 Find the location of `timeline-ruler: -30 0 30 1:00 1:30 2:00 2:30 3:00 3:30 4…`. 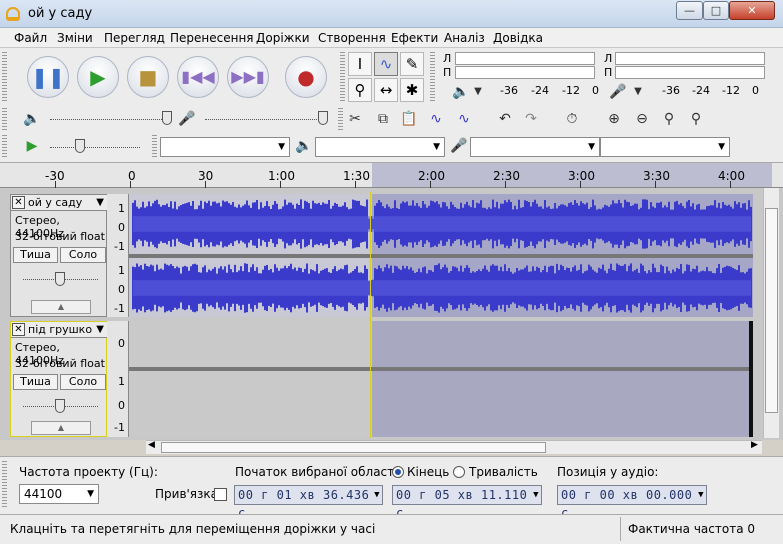

timeline-ruler: -30 0 30 1:00 1:30 2:00 2:30 3:00 3:30 4… is located at coordinates (391, 175).